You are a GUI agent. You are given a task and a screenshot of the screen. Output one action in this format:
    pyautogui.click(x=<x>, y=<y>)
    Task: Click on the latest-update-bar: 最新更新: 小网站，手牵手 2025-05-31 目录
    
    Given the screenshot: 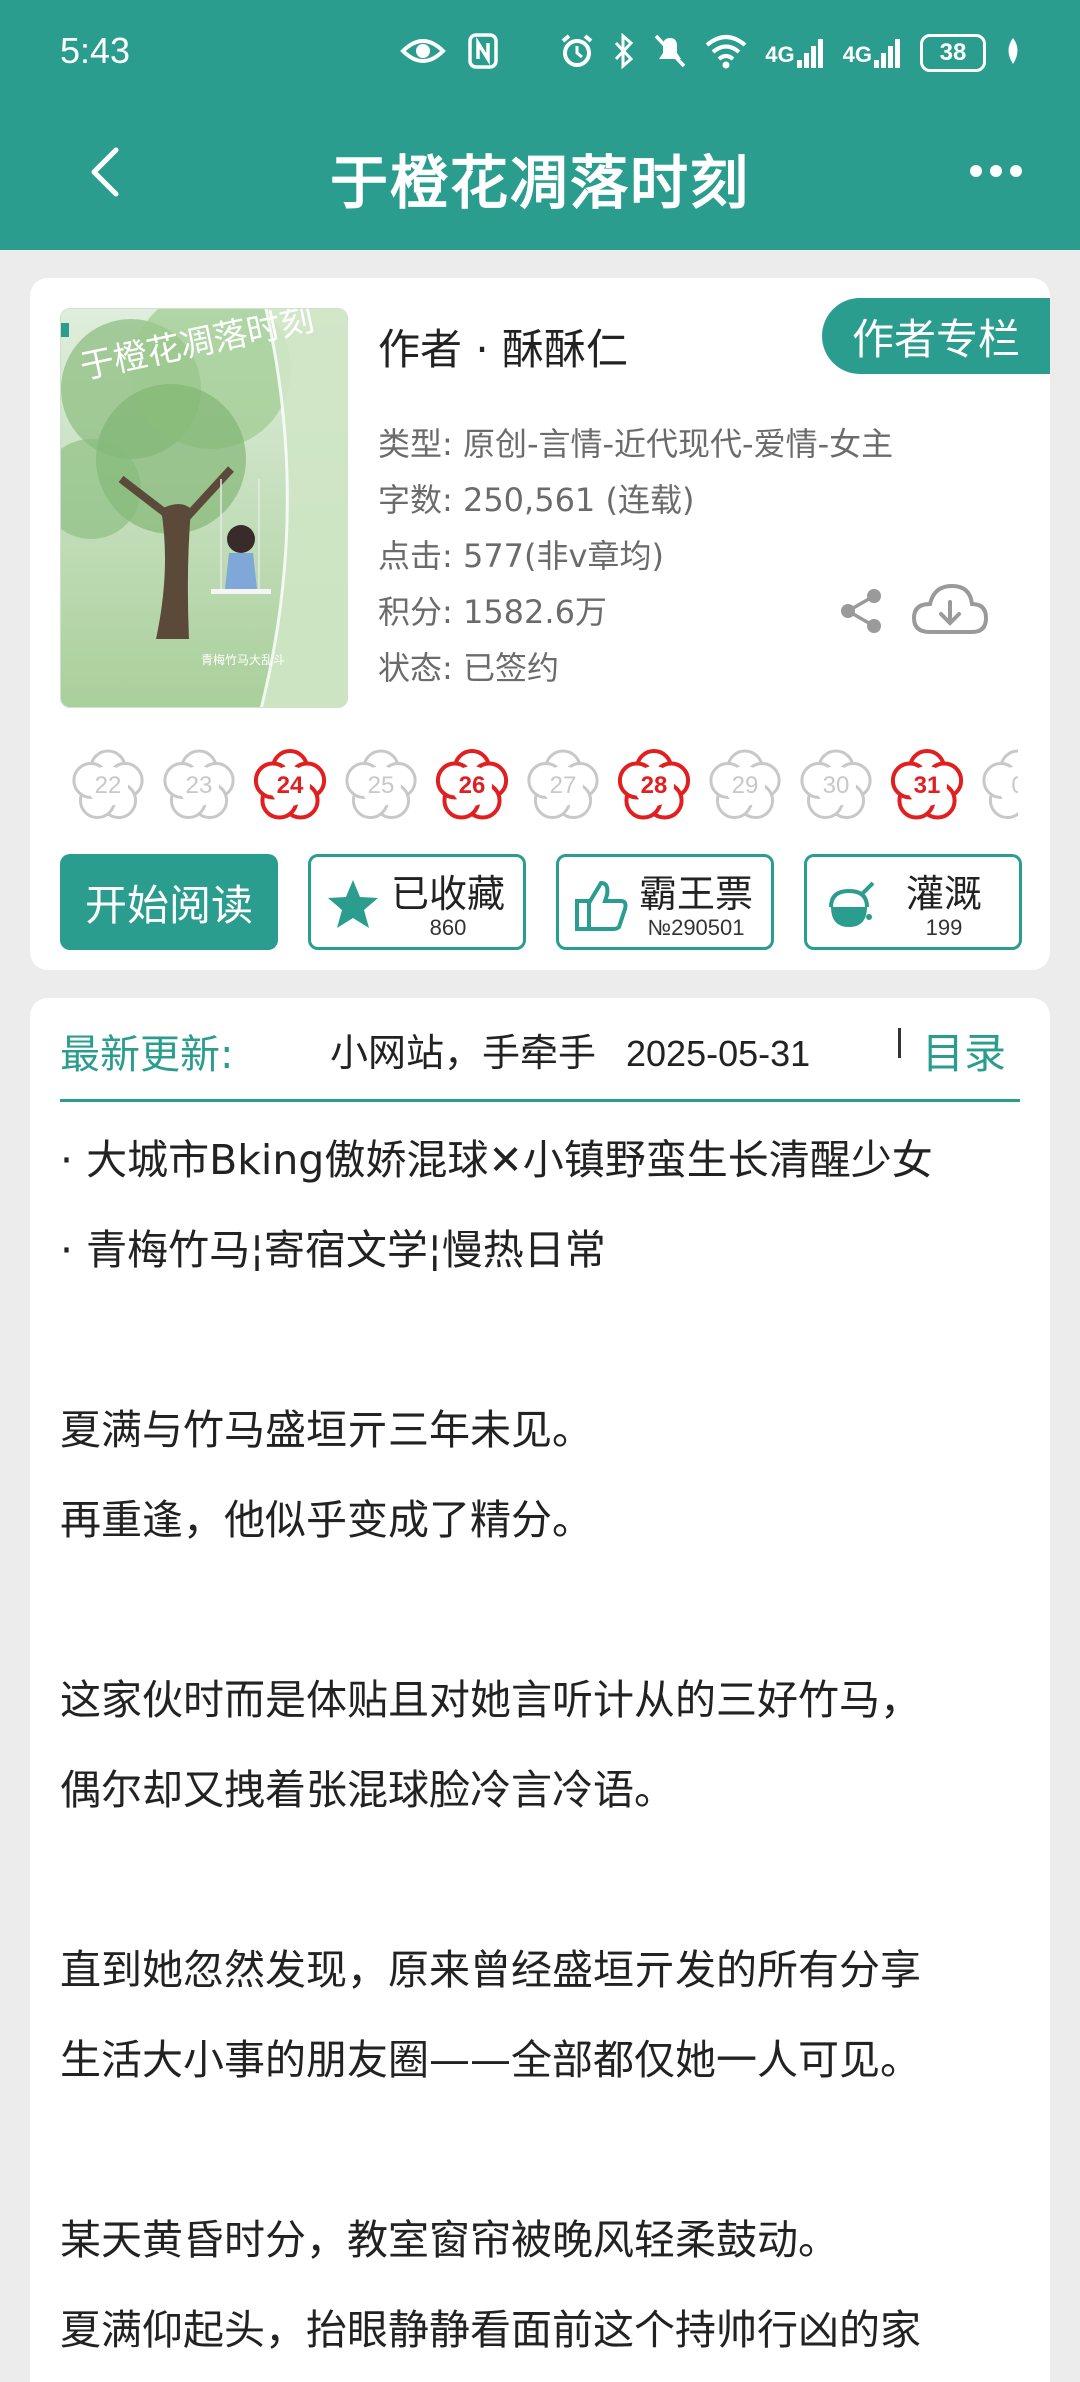 What is the action you would take?
    pyautogui.click(x=540, y=1050)
    